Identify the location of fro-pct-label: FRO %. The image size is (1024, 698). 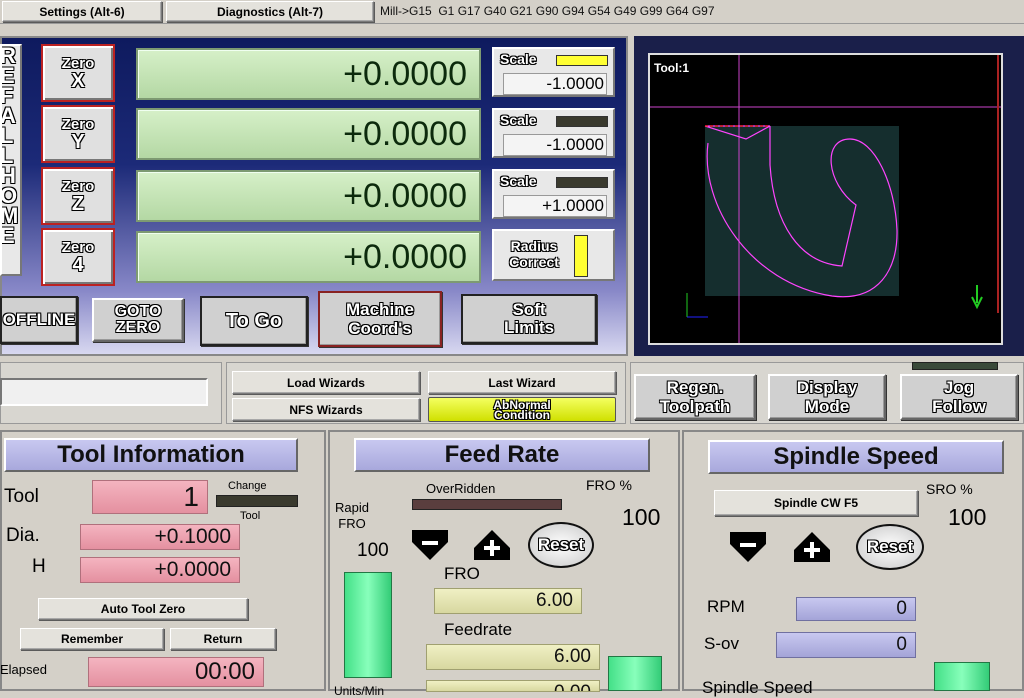
(609, 485).